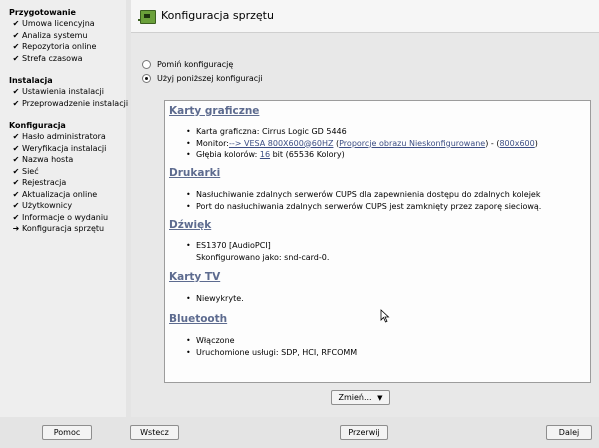  What do you see at coordinates (308, 154) in the screenshot?
I see `color-depth-suffix: bit (65536 Kolory)` at bounding box center [308, 154].